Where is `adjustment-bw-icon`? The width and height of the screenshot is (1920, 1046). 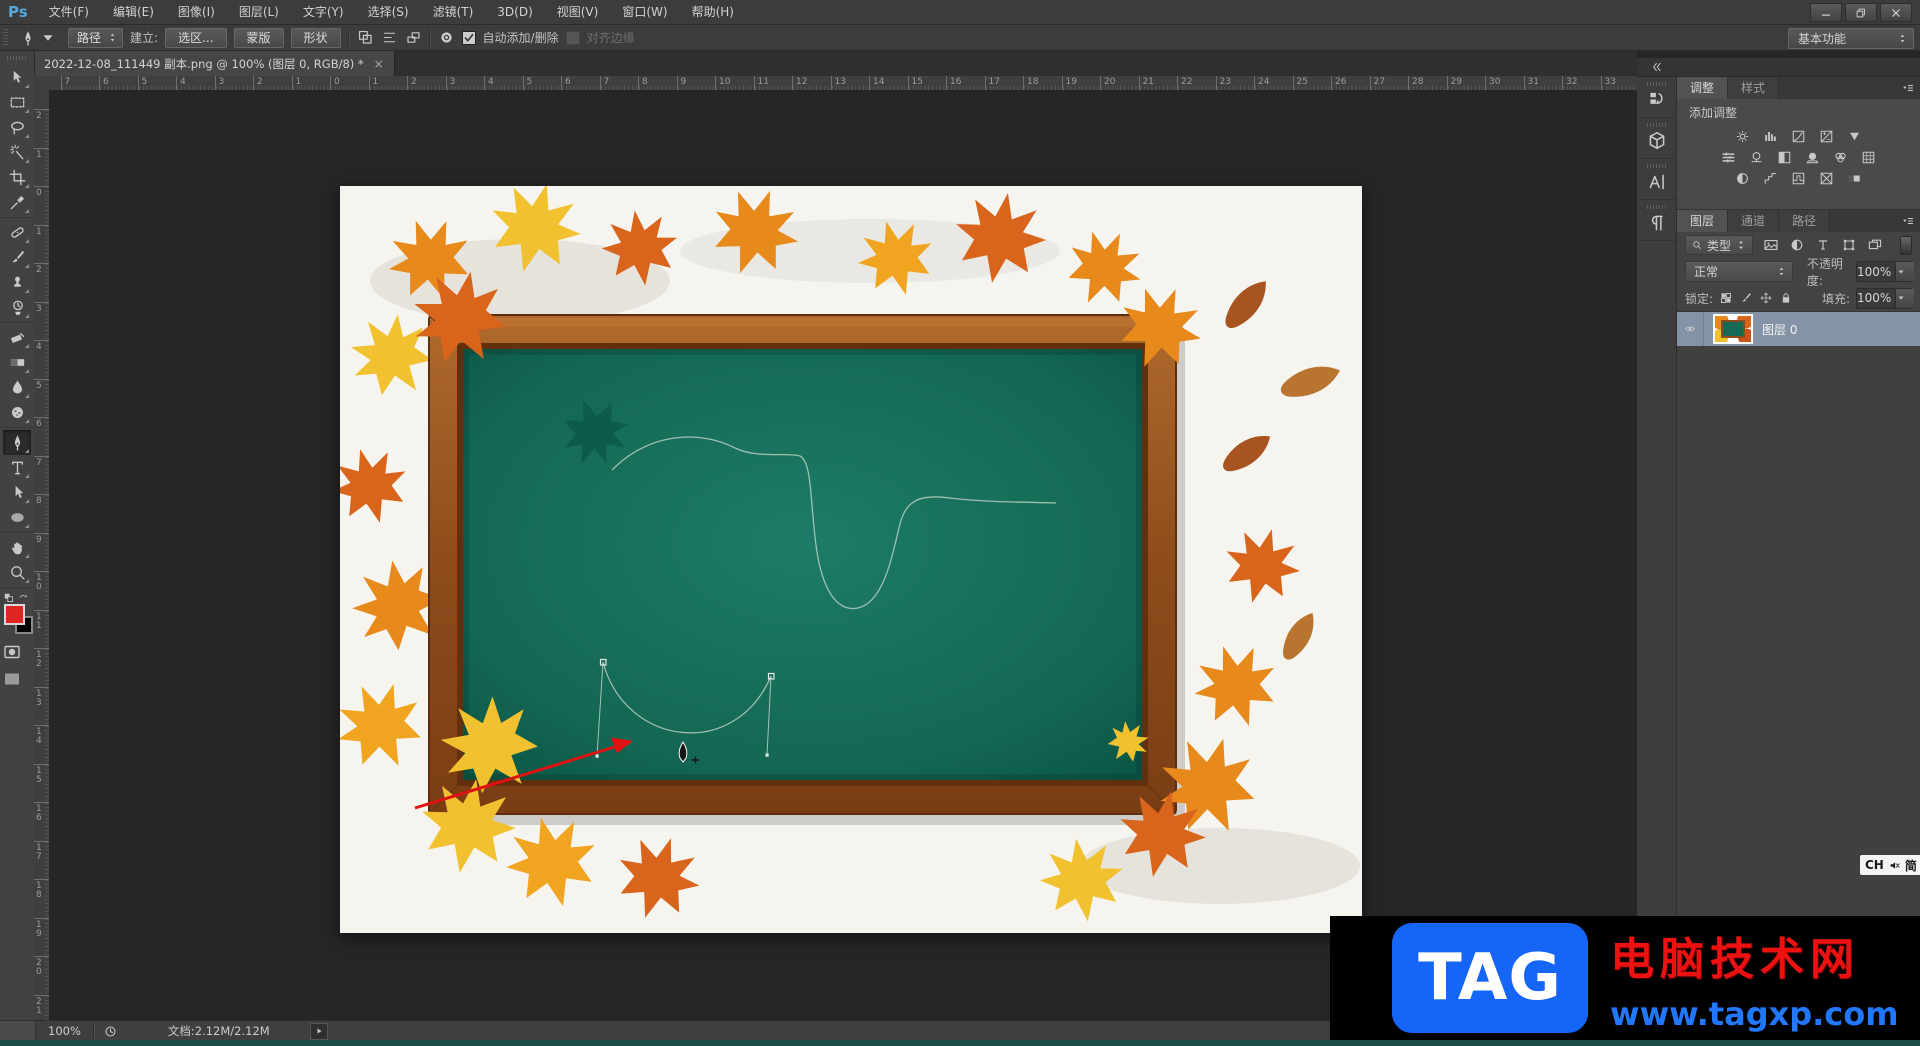
adjustment-bw-icon is located at coordinates (1784, 157).